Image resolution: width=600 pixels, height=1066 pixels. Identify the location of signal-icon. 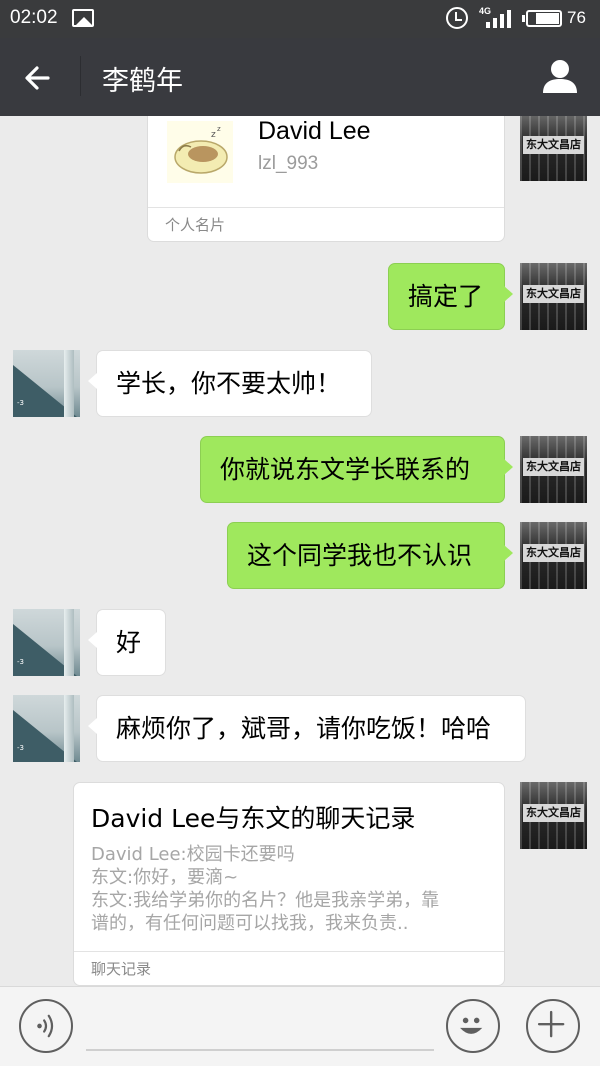
(497, 19).